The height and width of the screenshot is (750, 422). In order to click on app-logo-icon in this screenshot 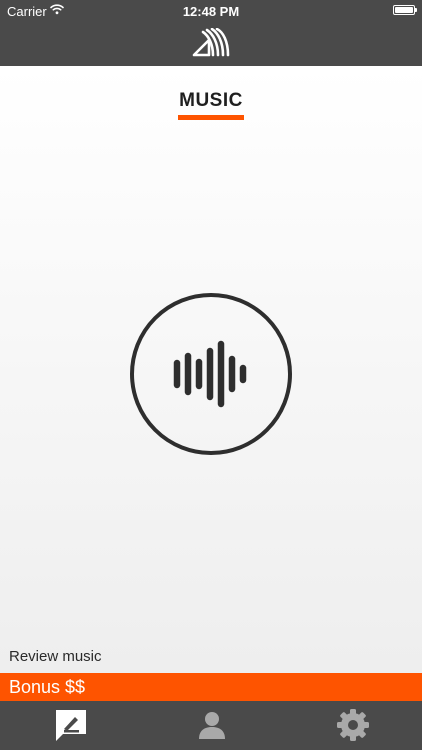, I will do `click(211, 42)`.